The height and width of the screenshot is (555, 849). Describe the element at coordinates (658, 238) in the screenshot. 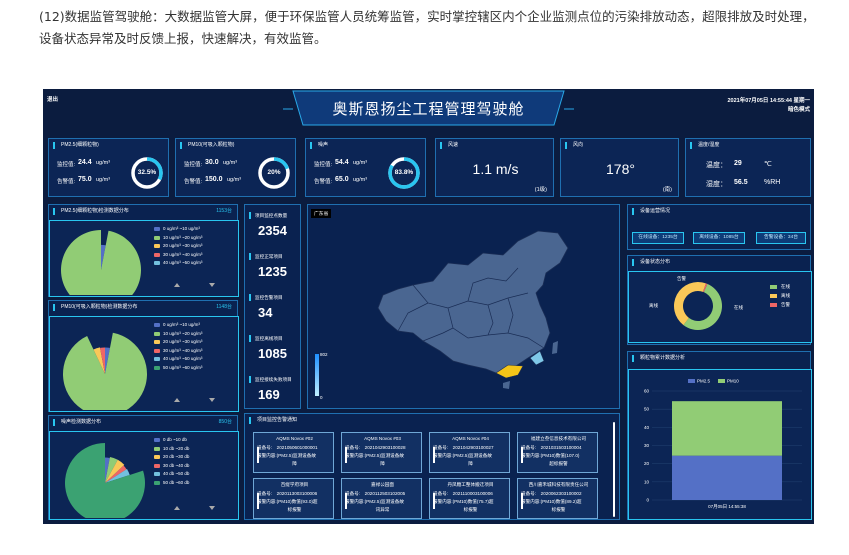

I see `online-devices-button: 在线设备：1235台` at that location.